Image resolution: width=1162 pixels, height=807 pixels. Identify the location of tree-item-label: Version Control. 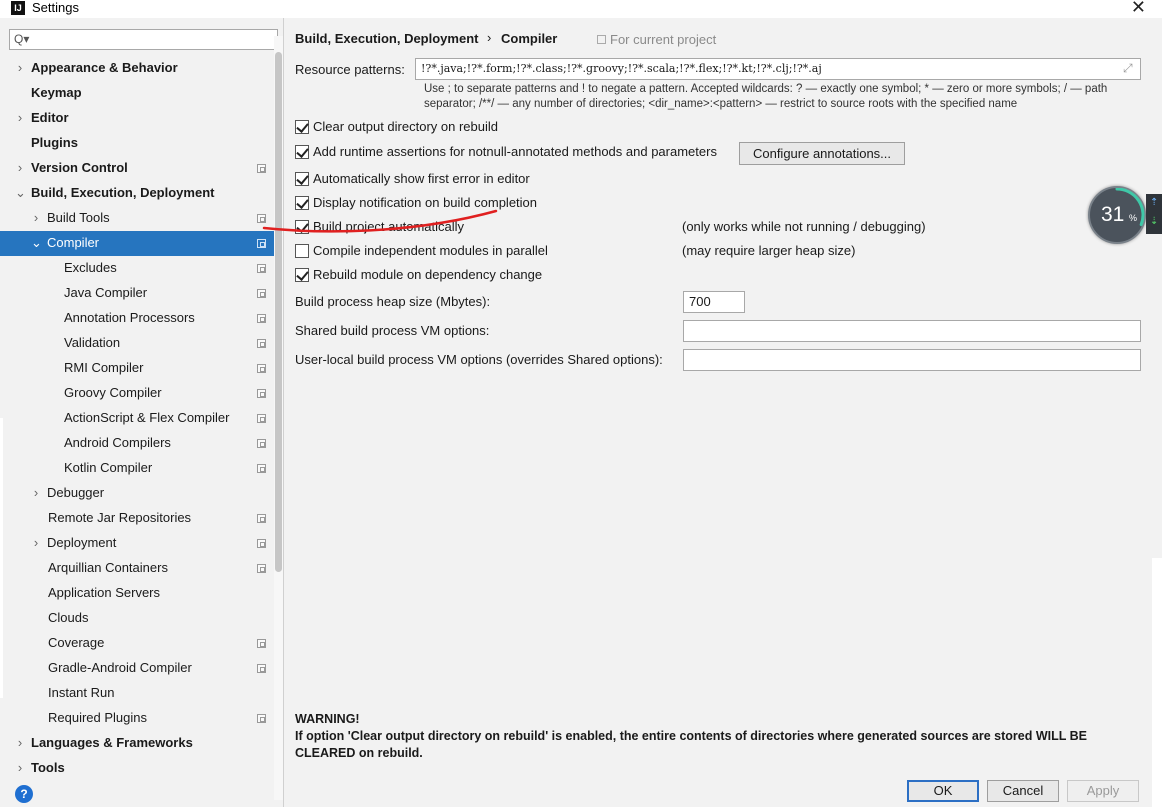
(79, 167).